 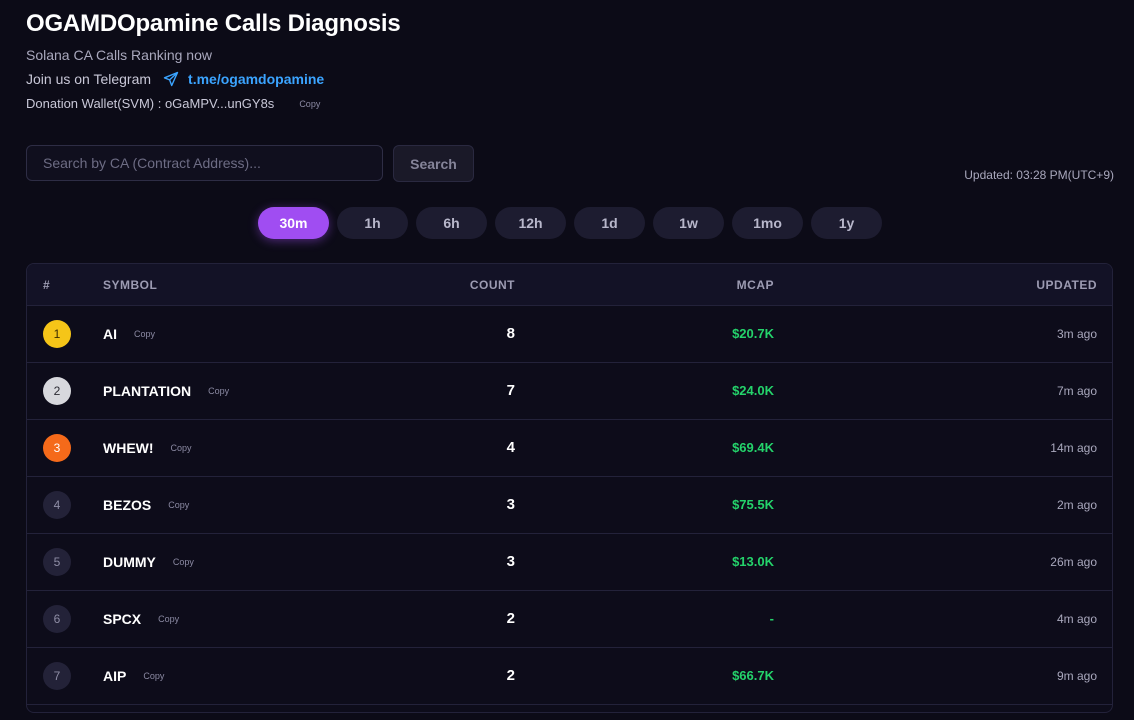 I want to click on page-title: OGAMDOpamine Calls Diagnosis, so click(x=213, y=23).